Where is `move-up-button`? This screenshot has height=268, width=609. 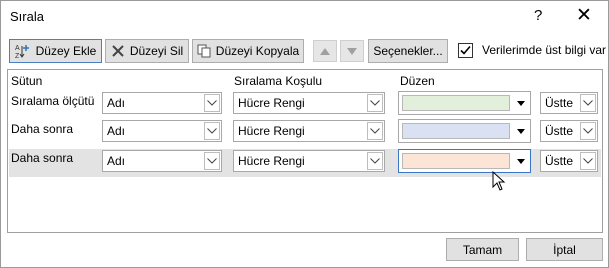
move-up-button is located at coordinates (325, 51).